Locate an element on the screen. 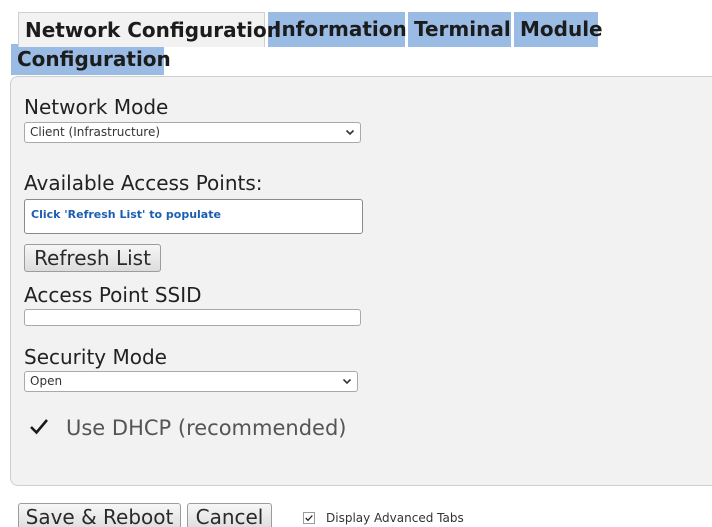 Image resolution: width=712 pixels, height=527 pixels. ssid-label: Access Point SSID is located at coordinates (113, 295).